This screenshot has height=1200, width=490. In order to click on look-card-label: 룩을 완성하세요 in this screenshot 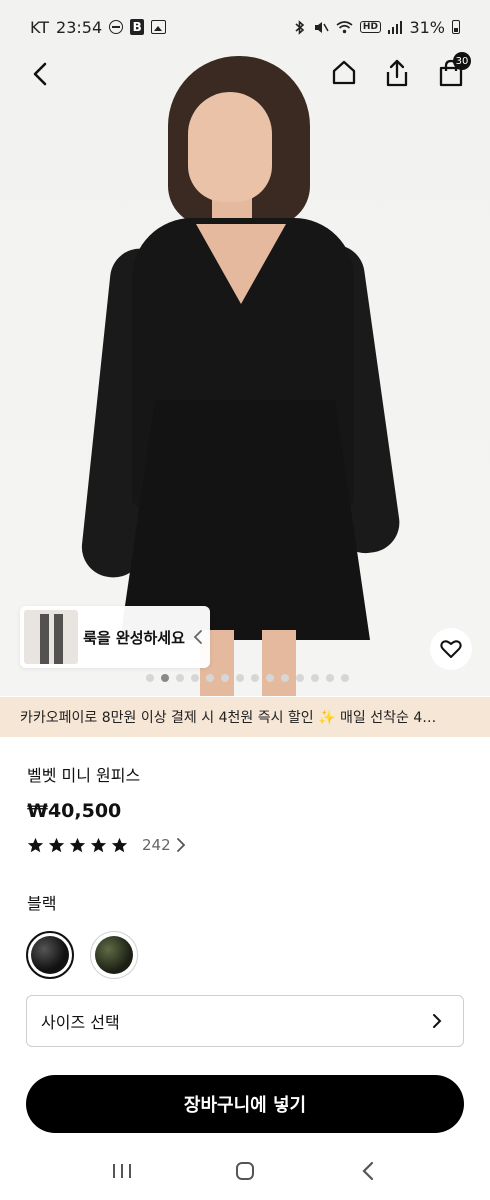, I will do `click(134, 637)`.